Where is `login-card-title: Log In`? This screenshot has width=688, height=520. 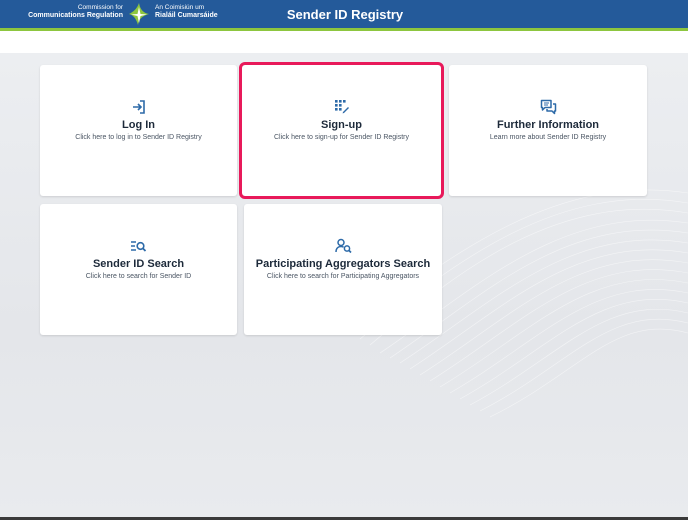 login-card-title: Log In is located at coordinates (138, 125).